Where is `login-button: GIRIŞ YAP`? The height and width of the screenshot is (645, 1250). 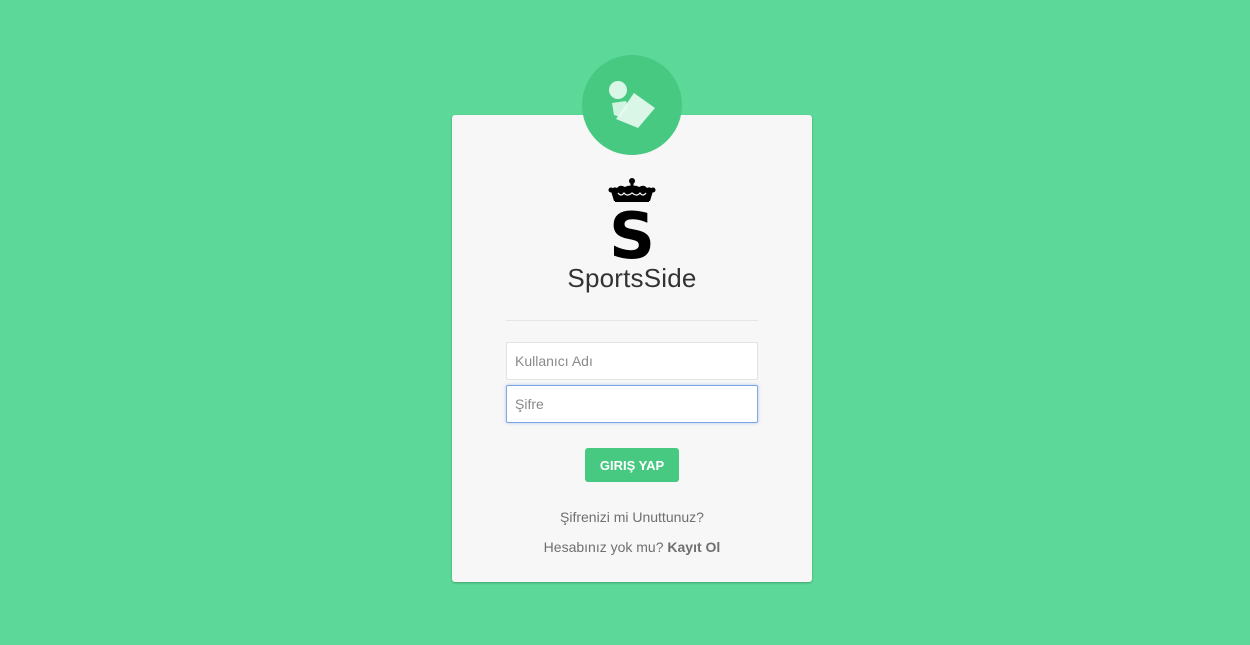 login-button: GIRIŞ YAP is located at coordinates (632, 465).